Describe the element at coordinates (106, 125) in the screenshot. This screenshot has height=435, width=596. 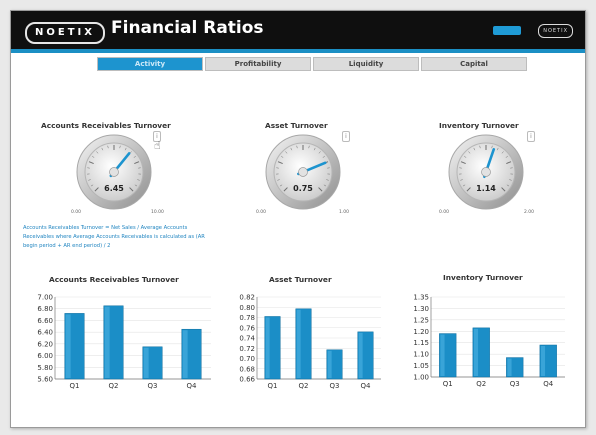
I see `gauge-title-ar: Accounts Receivables Turnover` at that location.